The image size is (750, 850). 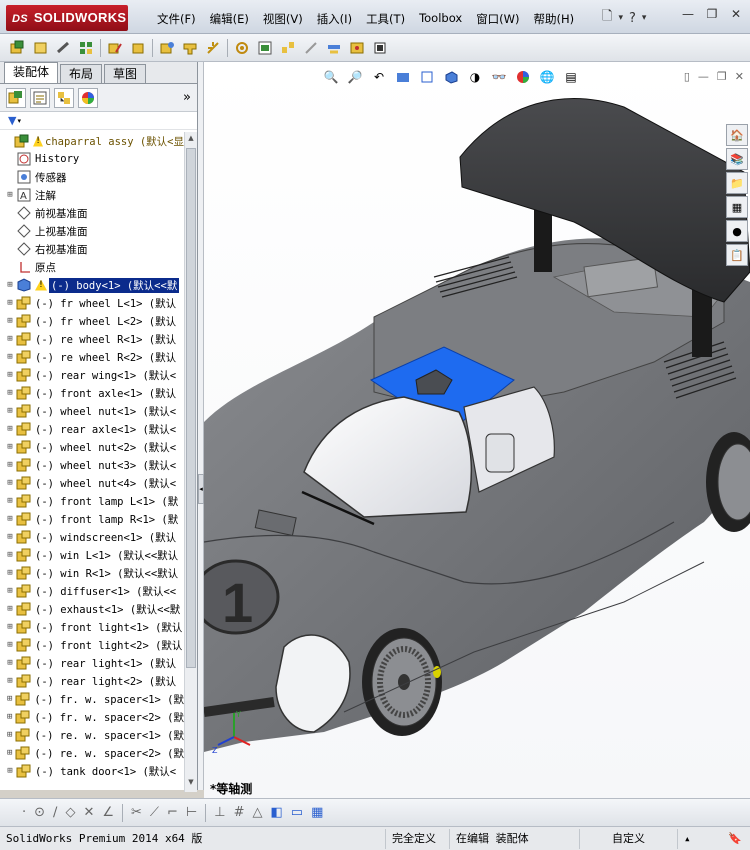 What do you see at coordinates (92, 537) in the screenshot?
I see `tree-item: ⊞ (-) windscreen<1> (默认` at bounding box center [92, 537].